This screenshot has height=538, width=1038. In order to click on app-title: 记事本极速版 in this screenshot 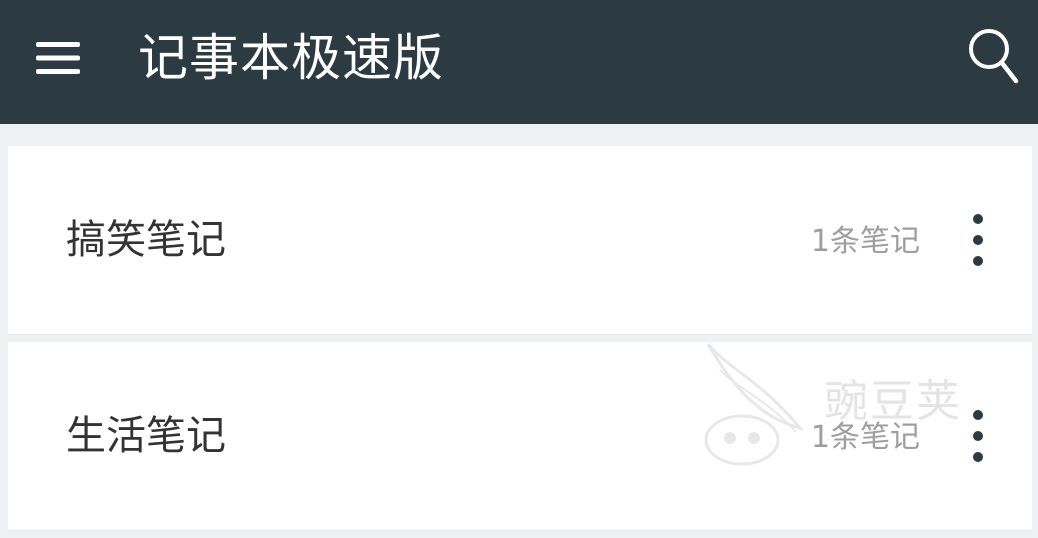, I will do `click(291, 58)`.